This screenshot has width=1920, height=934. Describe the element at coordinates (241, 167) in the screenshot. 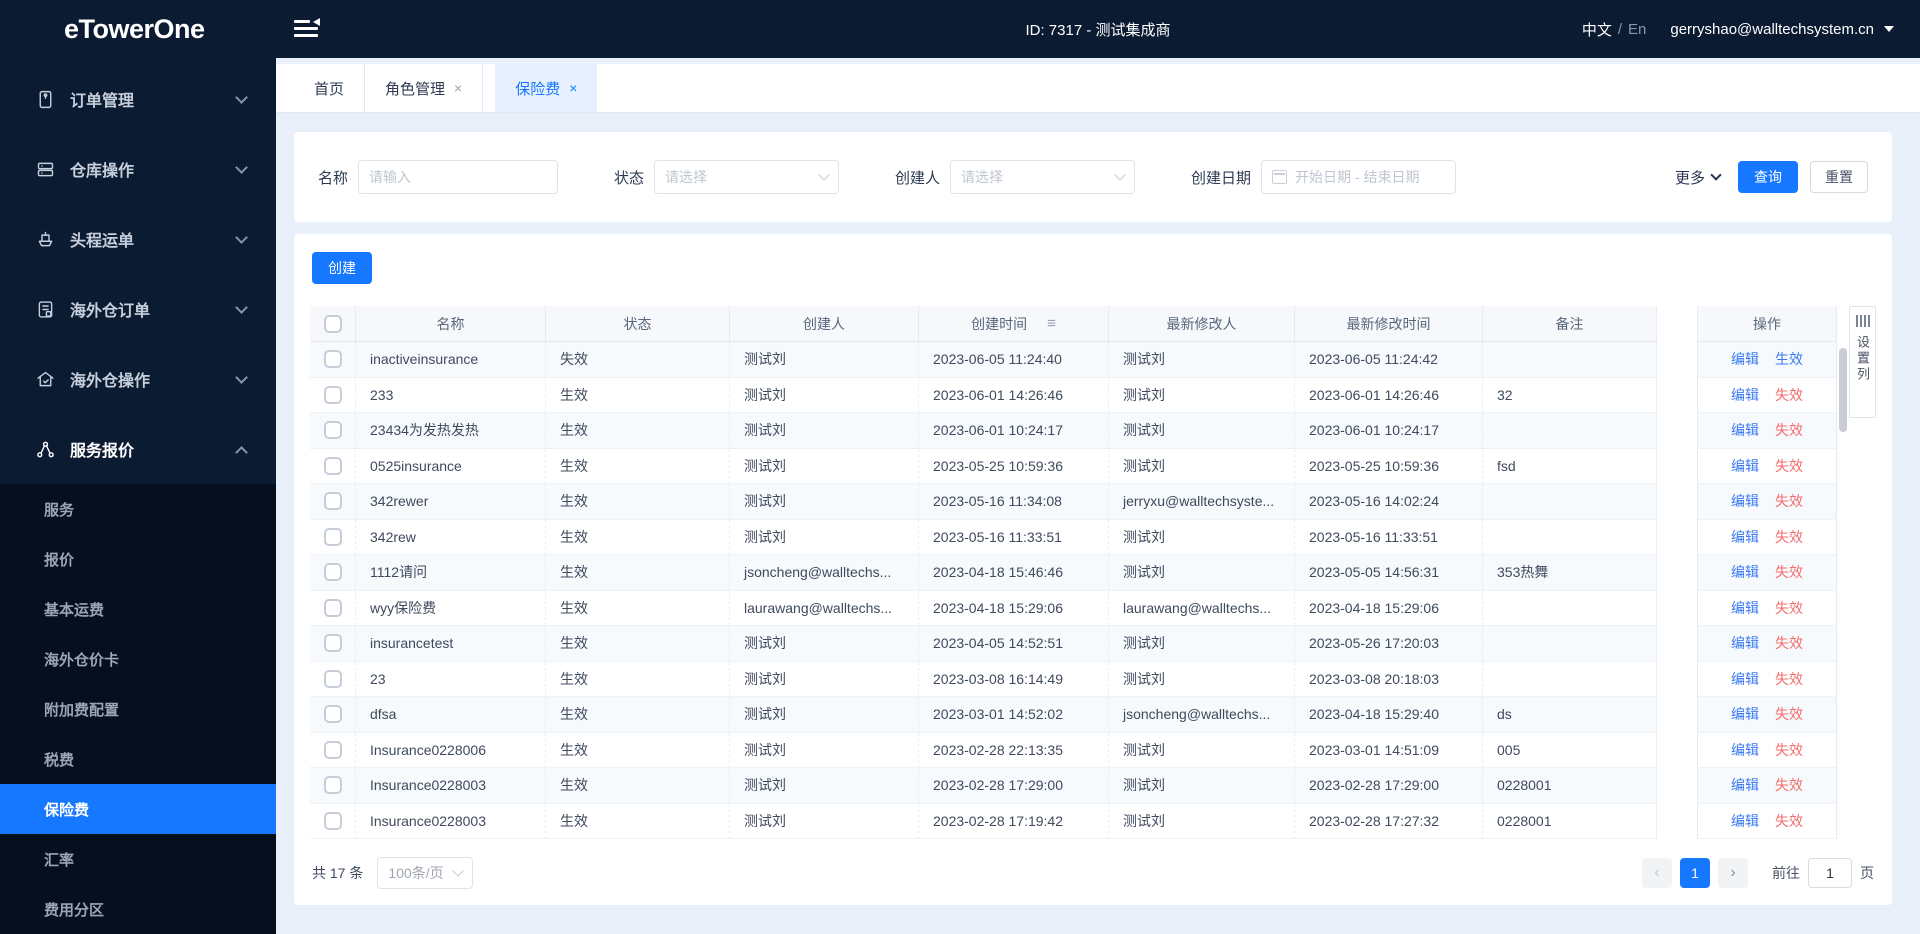

I see `chevron-icon` at that location.